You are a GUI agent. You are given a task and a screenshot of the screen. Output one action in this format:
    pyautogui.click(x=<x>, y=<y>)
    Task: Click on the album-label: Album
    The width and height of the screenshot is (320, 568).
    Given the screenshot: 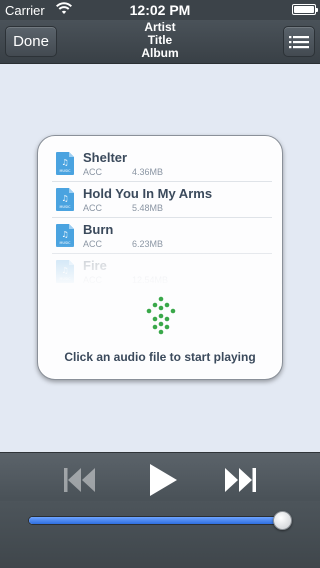 What is the action you would take?
    pyautogui.click(x=160, y=53)
    